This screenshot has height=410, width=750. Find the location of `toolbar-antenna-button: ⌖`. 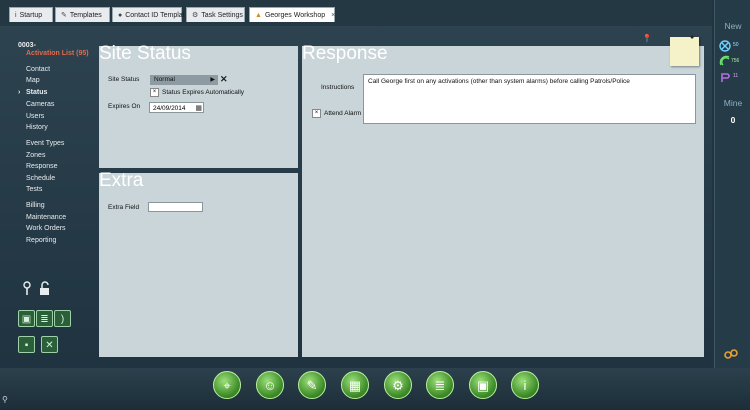

toolbar-antenna-button: ⌖ is located at coordinates (227, 385).